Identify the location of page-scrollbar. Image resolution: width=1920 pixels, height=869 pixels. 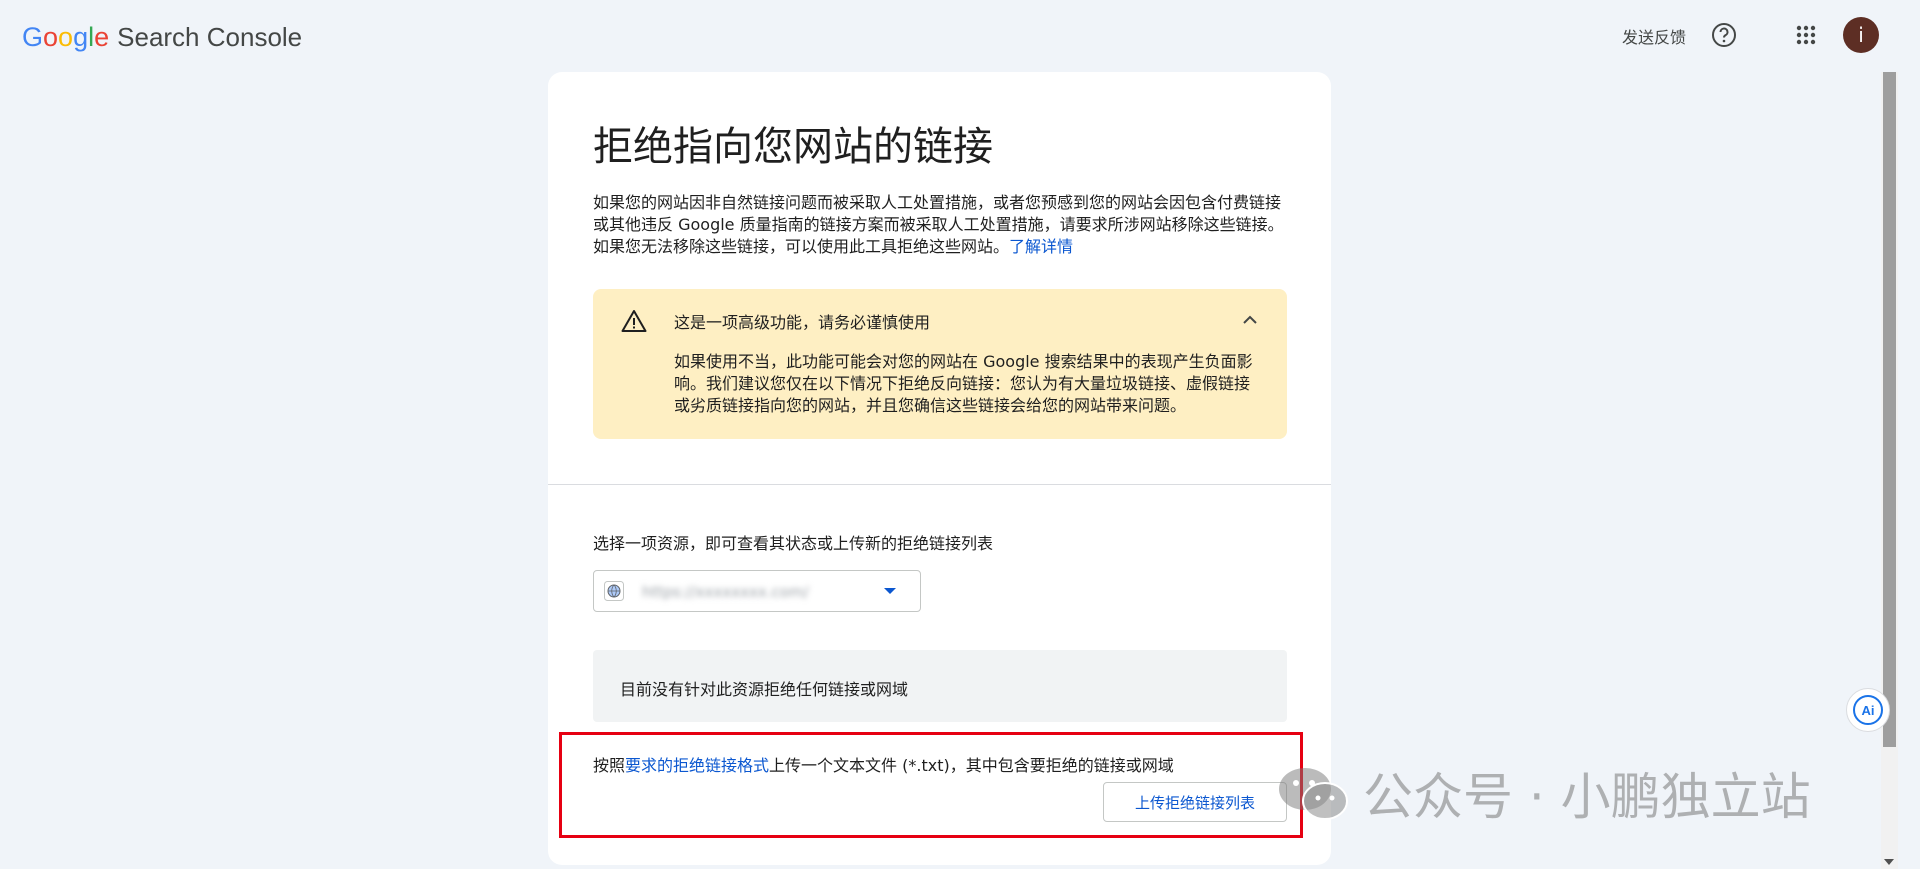
(1889, 470).